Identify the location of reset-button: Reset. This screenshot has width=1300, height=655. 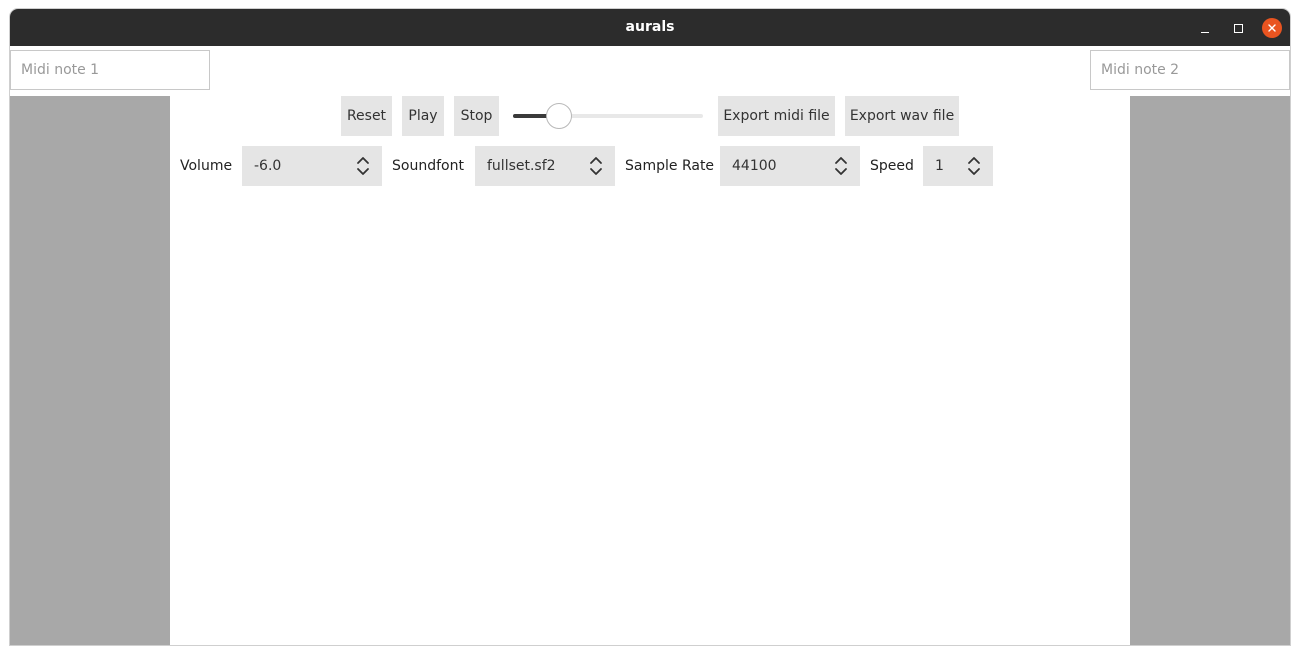
(366, 116).